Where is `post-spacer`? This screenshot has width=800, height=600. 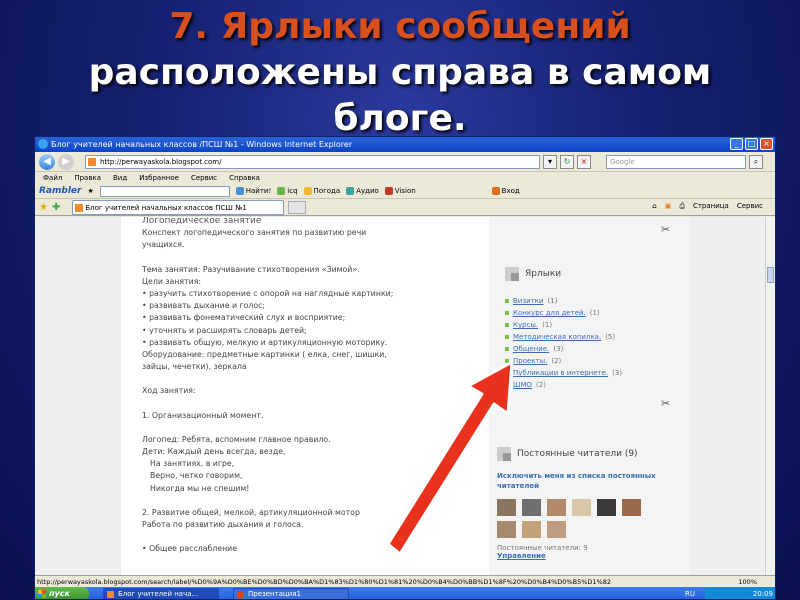
post-spacer is located at coordinates (305, 258).